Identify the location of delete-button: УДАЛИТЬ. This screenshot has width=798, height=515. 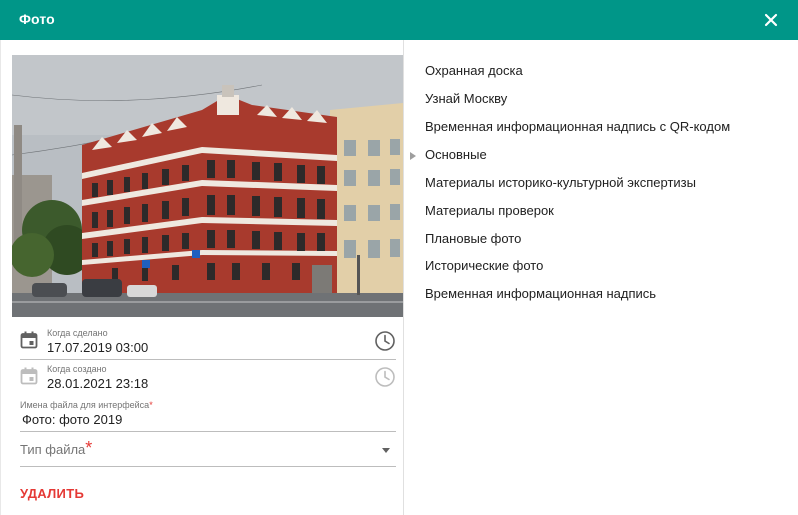
(52, 493).